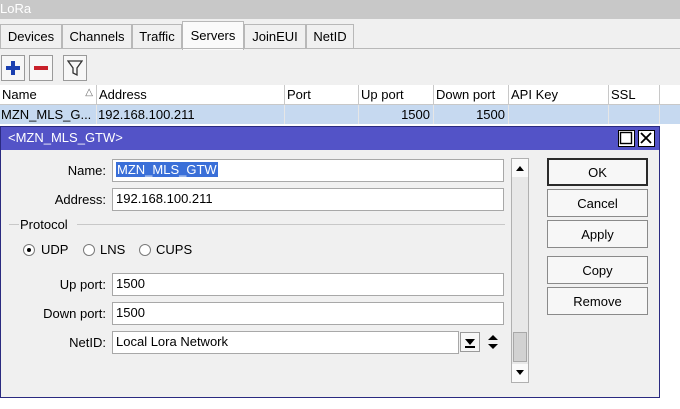 This screenshot has width=680, height=409. I want to click on down-port-label: Down port:, so click(74, 313).